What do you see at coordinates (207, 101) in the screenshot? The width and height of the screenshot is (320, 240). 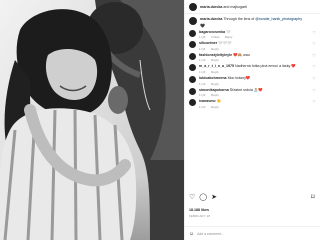 I see `comment-username: ivanavmo` at bounding box center [207, 101].